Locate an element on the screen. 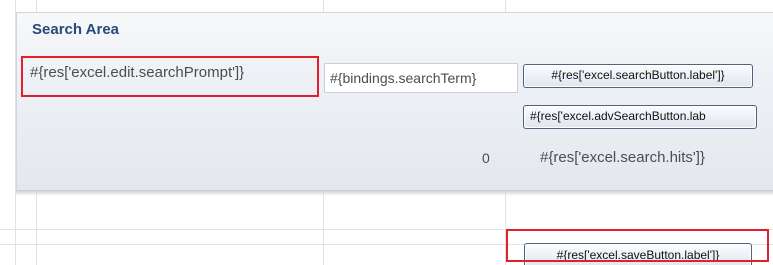 The image size is (773, 265). search-hits-label: #{res['excel.search.hits']} is located at coordinates (622, 157).